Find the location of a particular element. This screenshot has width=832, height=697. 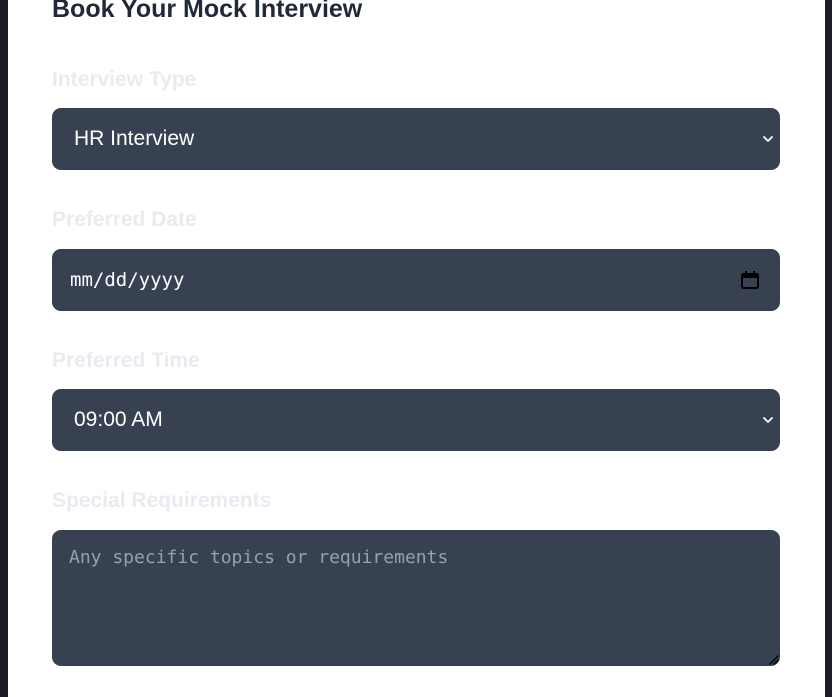

special-requirements-placeholder: Any specific topics or requirements is located at coordinates (259, 557).